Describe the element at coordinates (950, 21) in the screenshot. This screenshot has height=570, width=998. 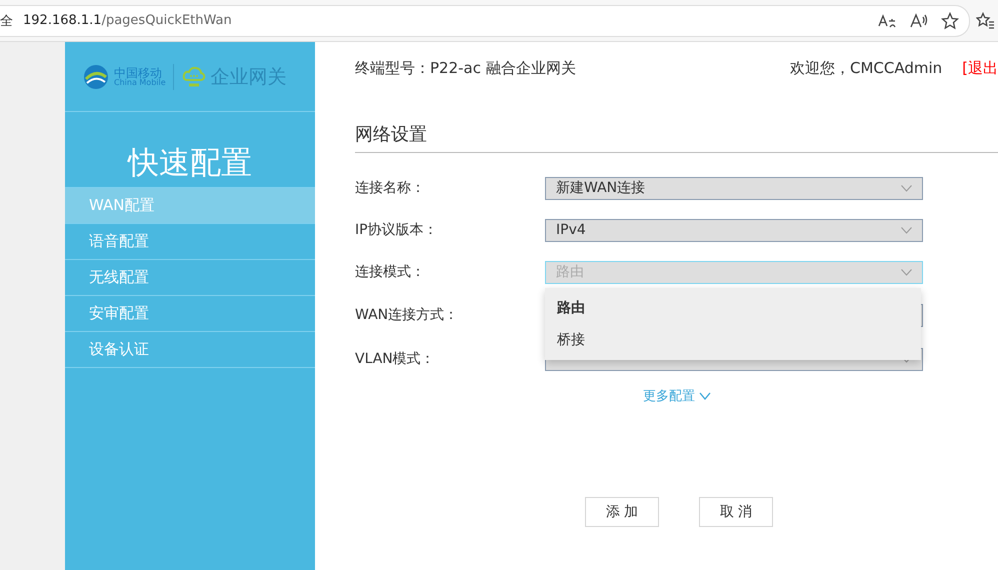
I see `star-icon` at that location.